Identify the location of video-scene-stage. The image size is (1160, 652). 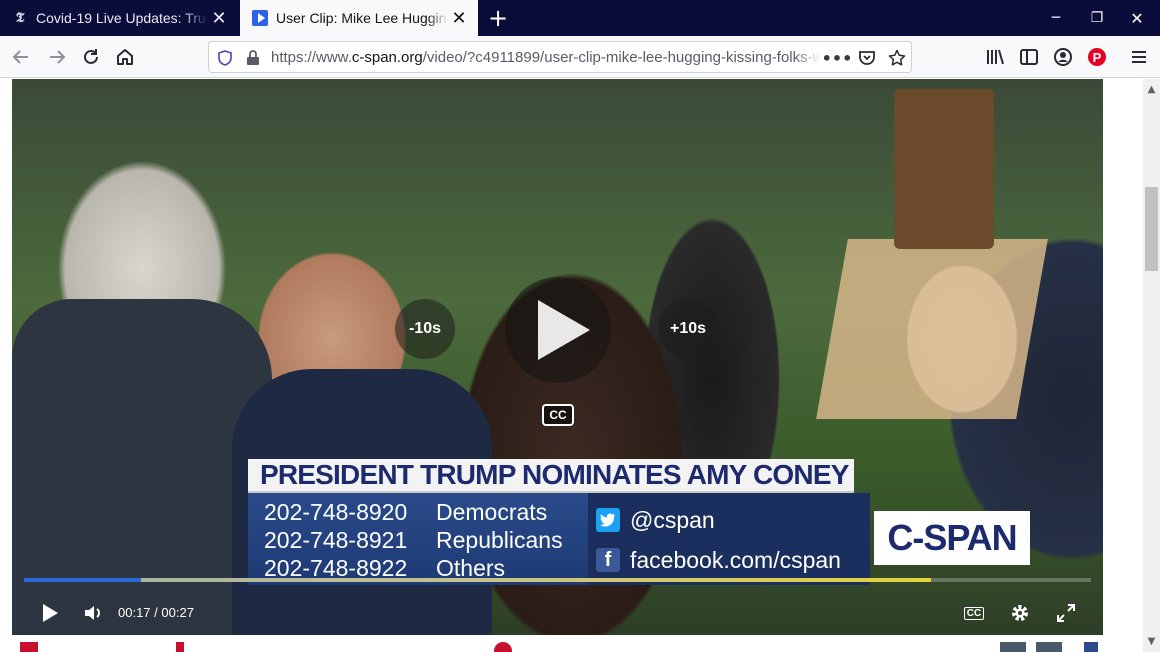
(932, 329).